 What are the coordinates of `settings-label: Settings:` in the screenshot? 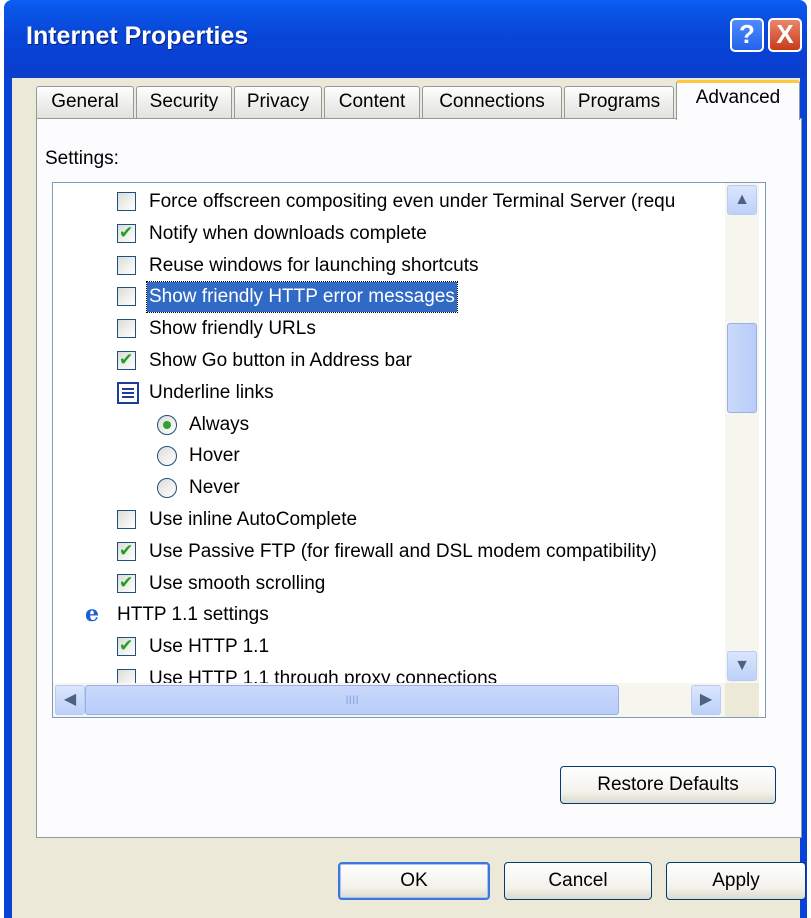 It's located at (82, 158).